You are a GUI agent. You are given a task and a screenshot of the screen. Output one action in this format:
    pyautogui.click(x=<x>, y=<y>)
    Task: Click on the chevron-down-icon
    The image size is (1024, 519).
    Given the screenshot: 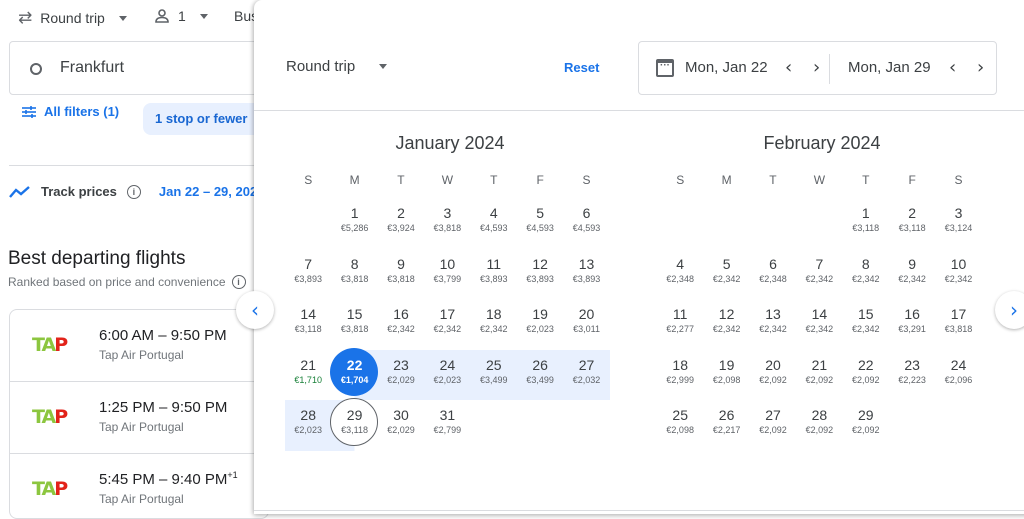 What is the action you would take?
    pyautogui.click(x=383, y=66)
    